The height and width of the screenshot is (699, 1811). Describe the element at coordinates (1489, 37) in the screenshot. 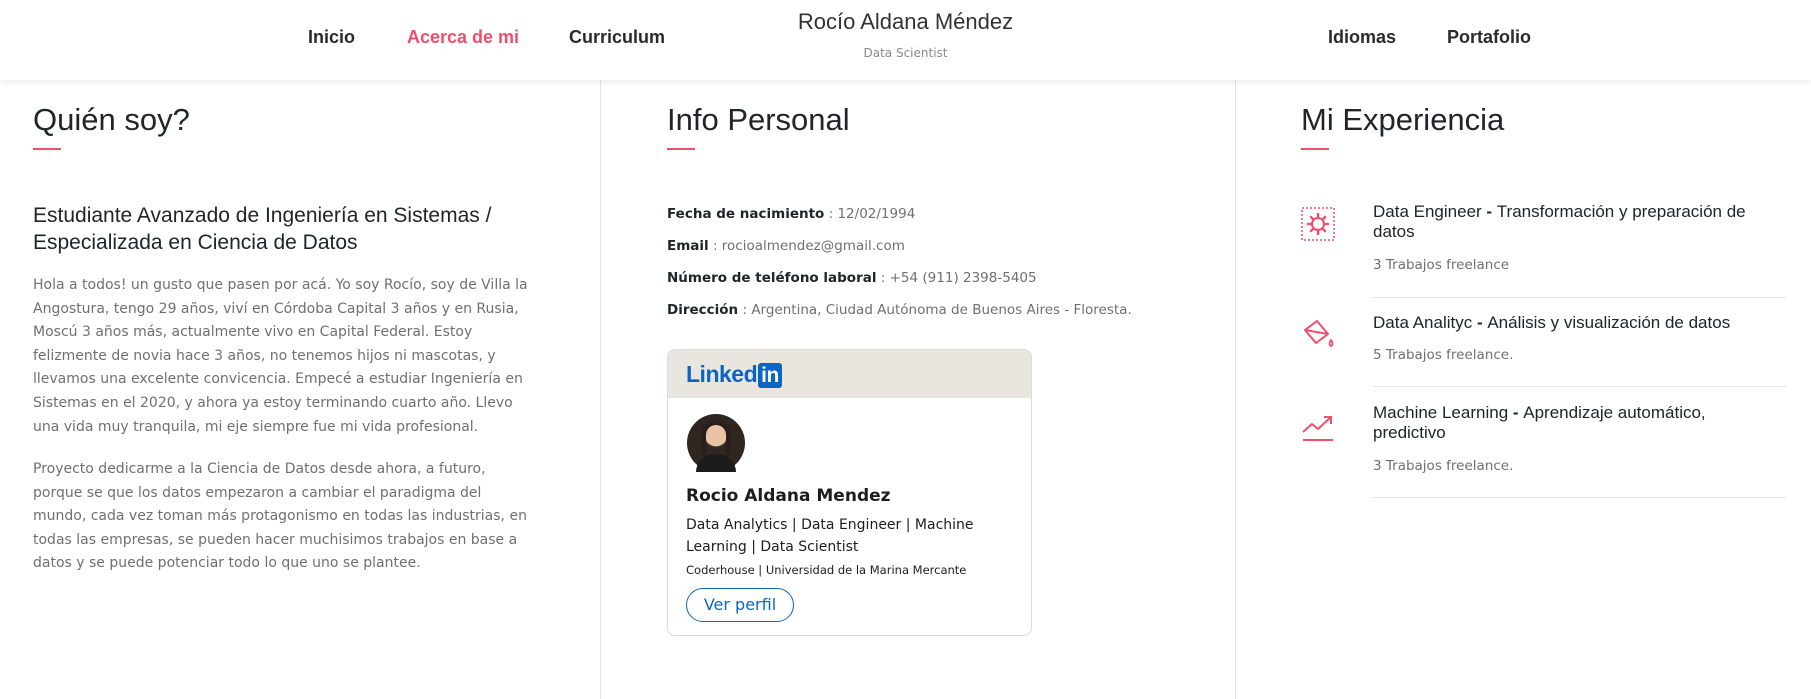

I see `nav-portafolio: Portafolio` at that location.